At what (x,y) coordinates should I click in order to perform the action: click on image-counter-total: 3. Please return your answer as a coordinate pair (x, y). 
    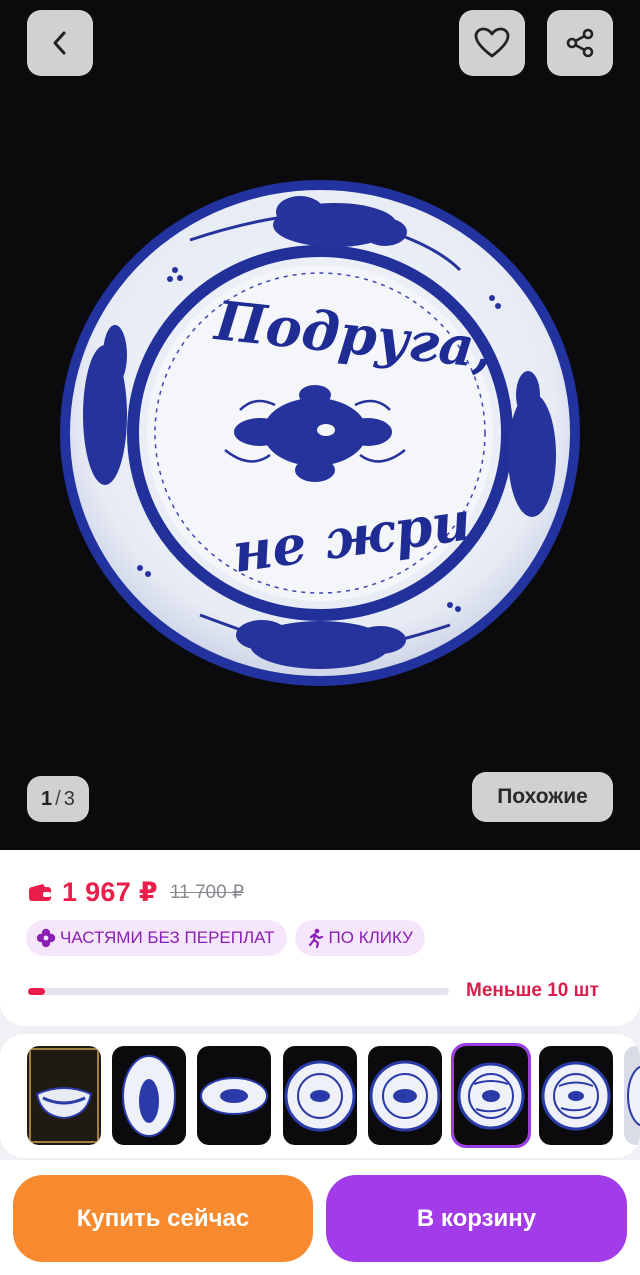
    Looking at the image, I should click on (69, 798).